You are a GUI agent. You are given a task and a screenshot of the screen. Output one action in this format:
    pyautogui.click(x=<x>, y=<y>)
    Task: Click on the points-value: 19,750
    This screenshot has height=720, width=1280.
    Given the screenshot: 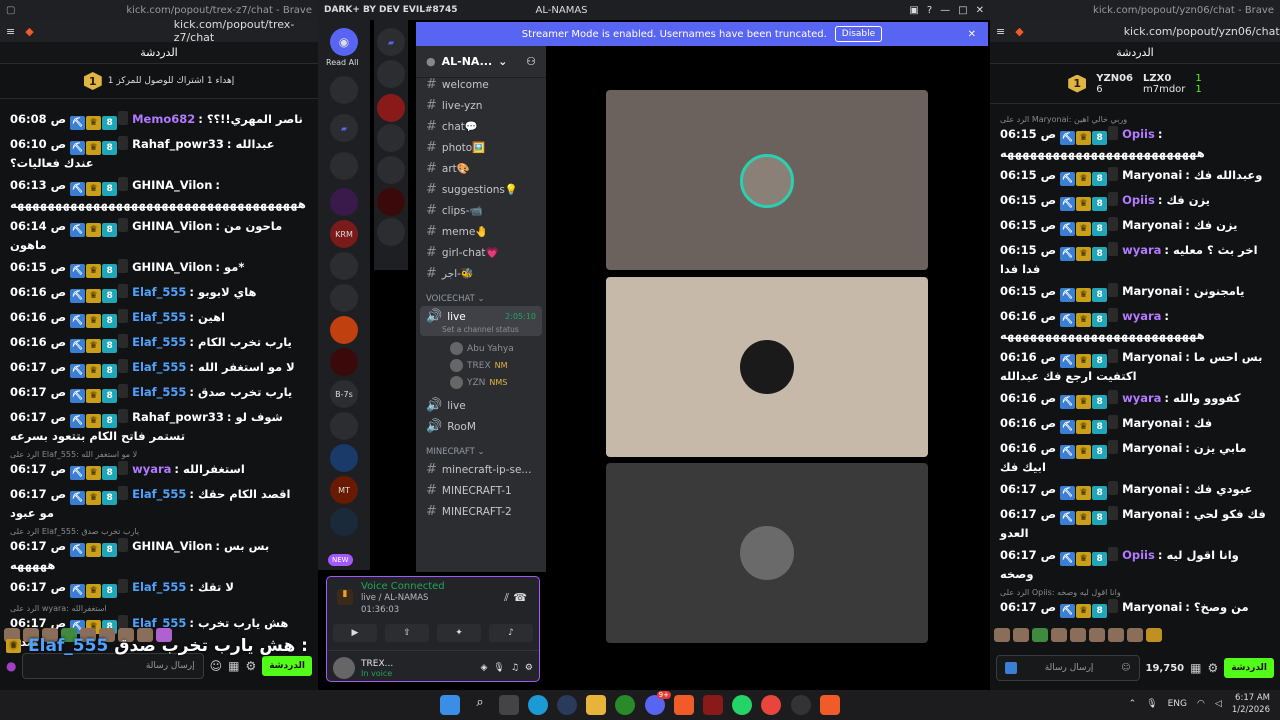 What is the action you would take?
    pyautogui.click(x=1165, y=668)
    